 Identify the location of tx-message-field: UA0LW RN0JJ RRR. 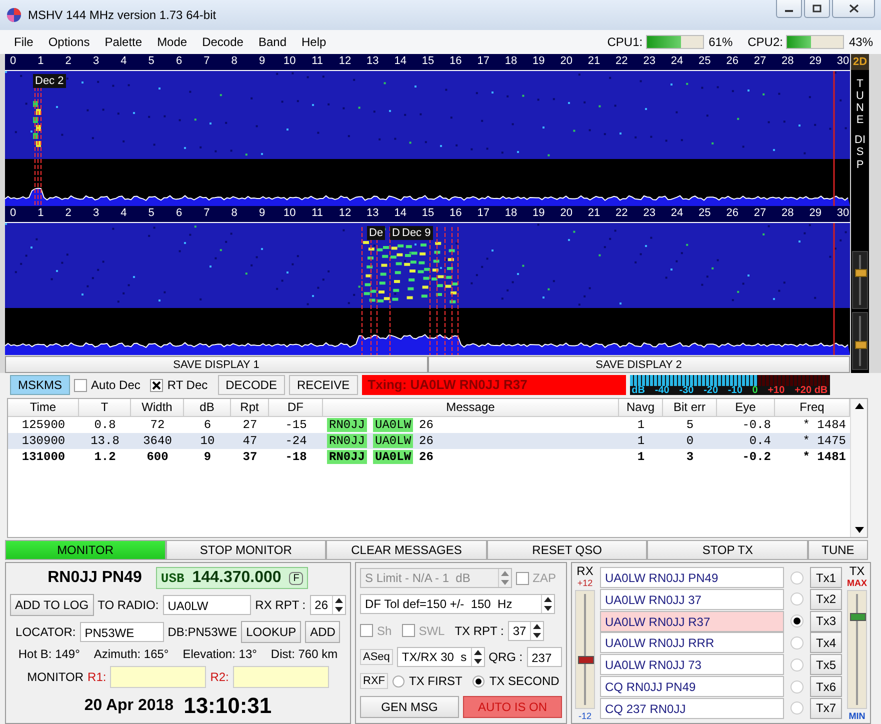
(692, 643).